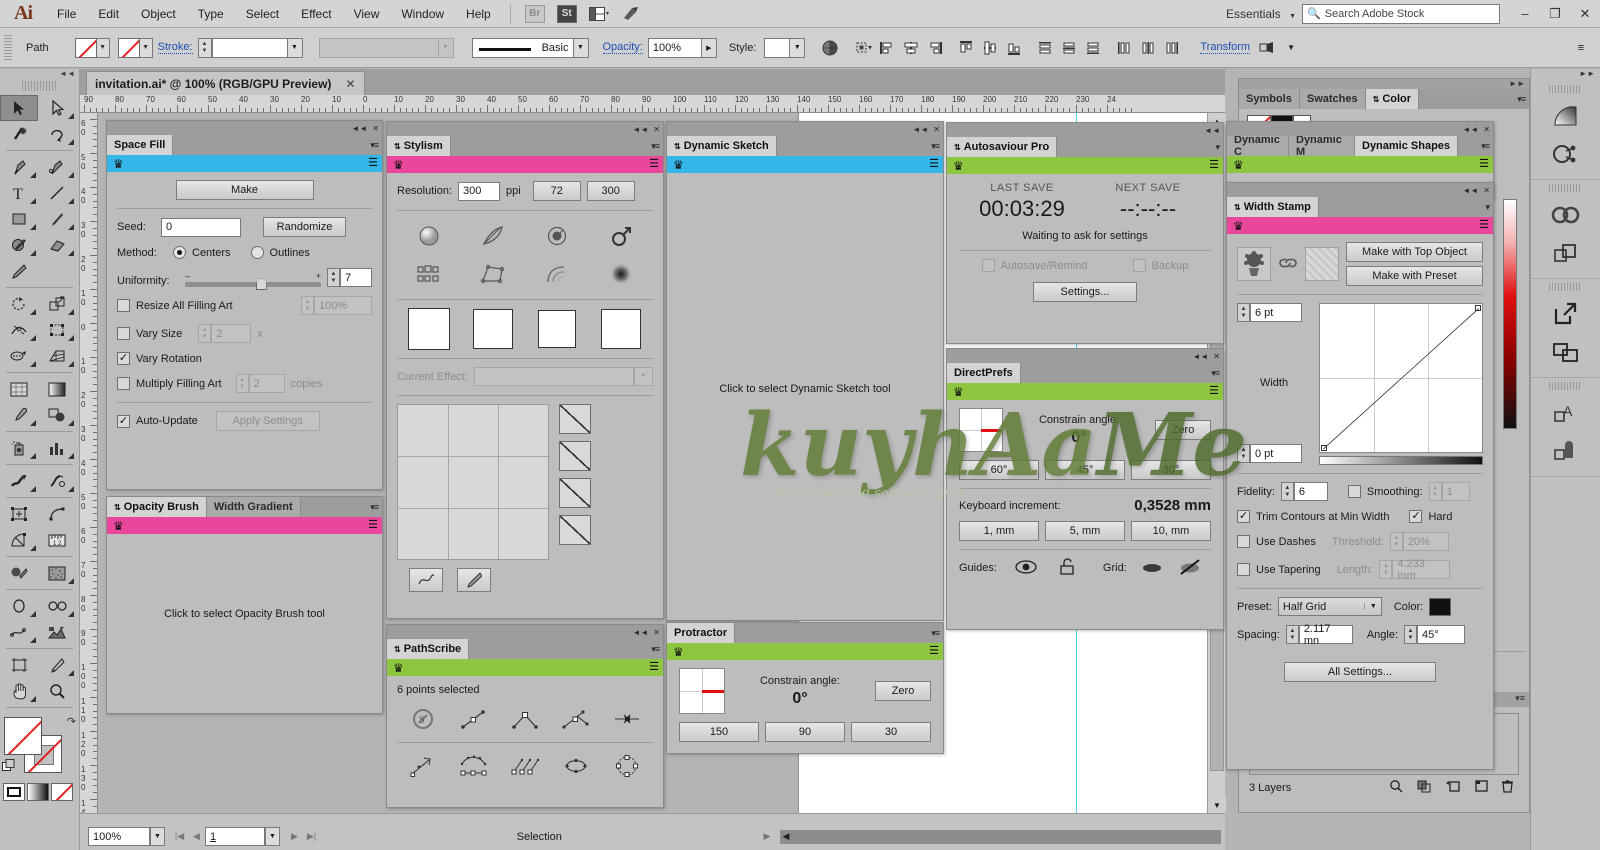 This screenshot has width=1600, height=850. What do you see at coordinates (19, 245) in the screenshot?
I see `shaper-tool` at bounding box center [19, 245].